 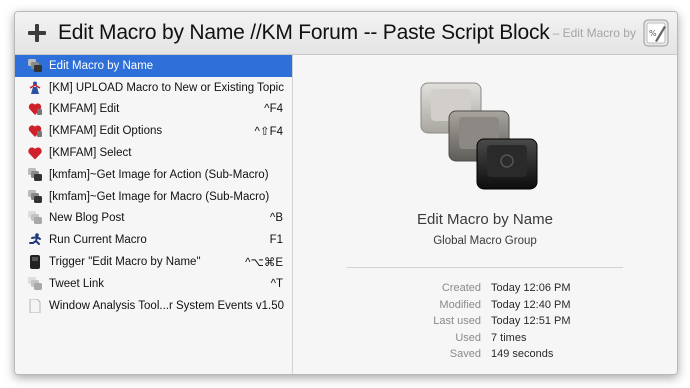 I want to click on running-man-icon, so click(x=35, y=240).